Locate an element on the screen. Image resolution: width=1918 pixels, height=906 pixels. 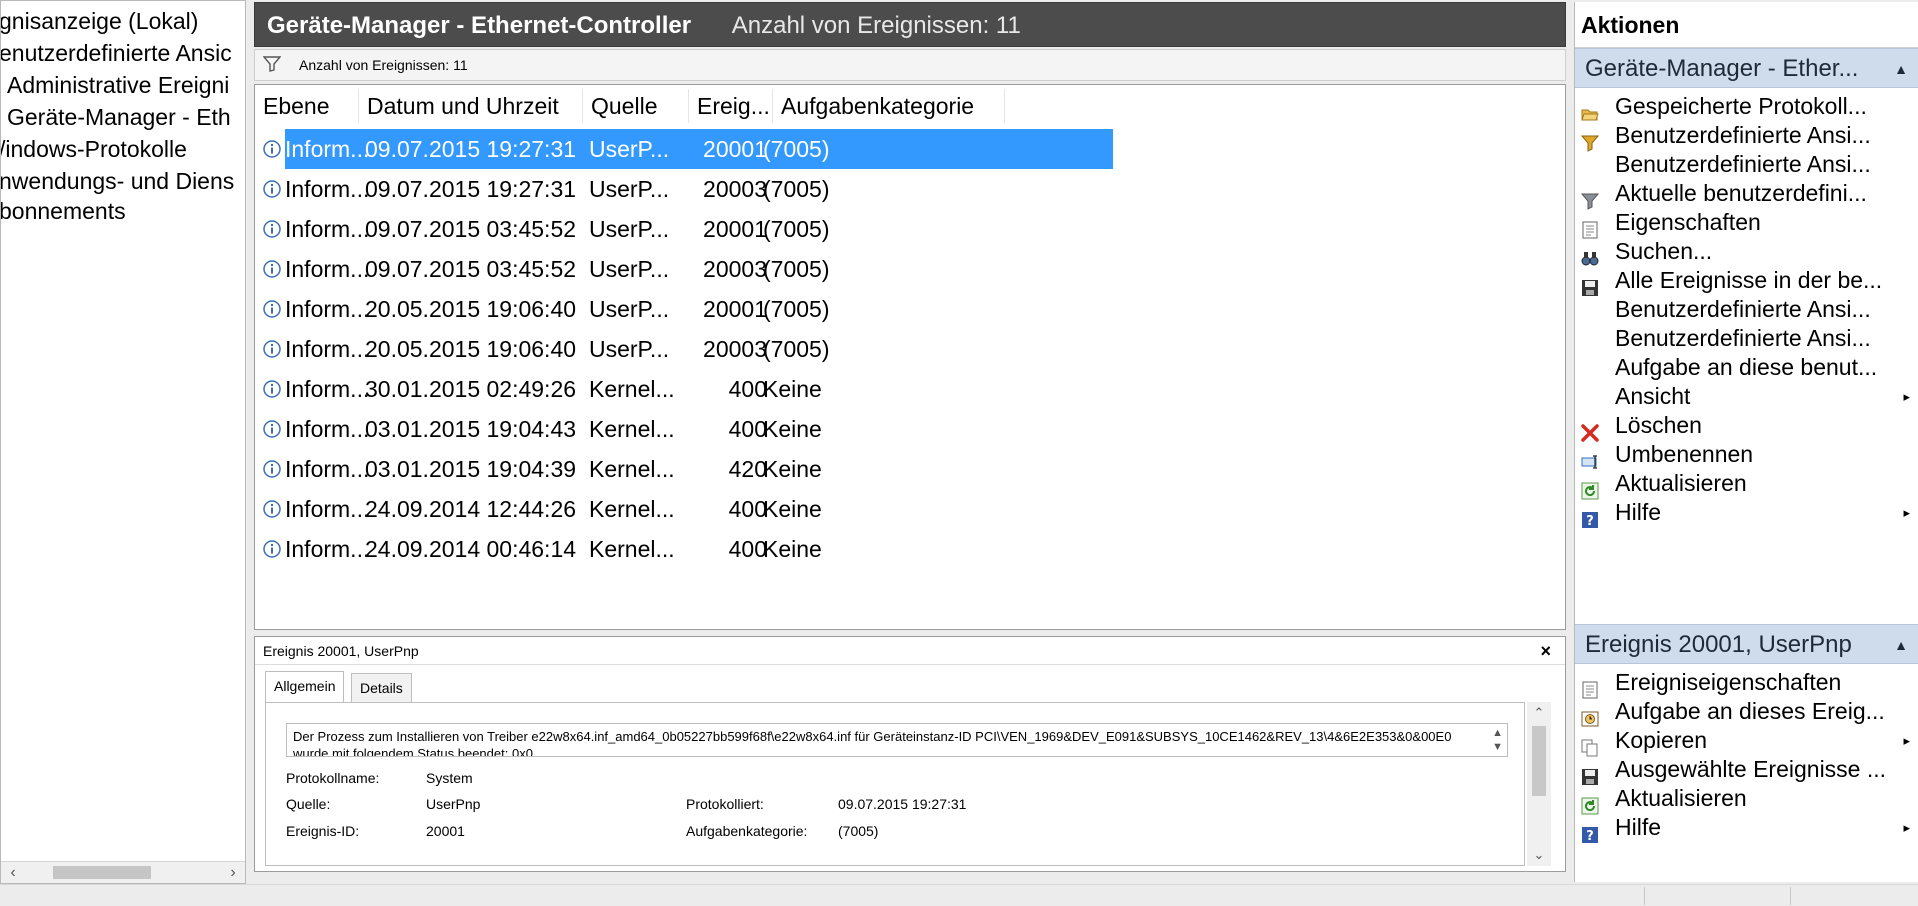
protokolliert-label: Protokolliert: is located at coordinates (725, 804).